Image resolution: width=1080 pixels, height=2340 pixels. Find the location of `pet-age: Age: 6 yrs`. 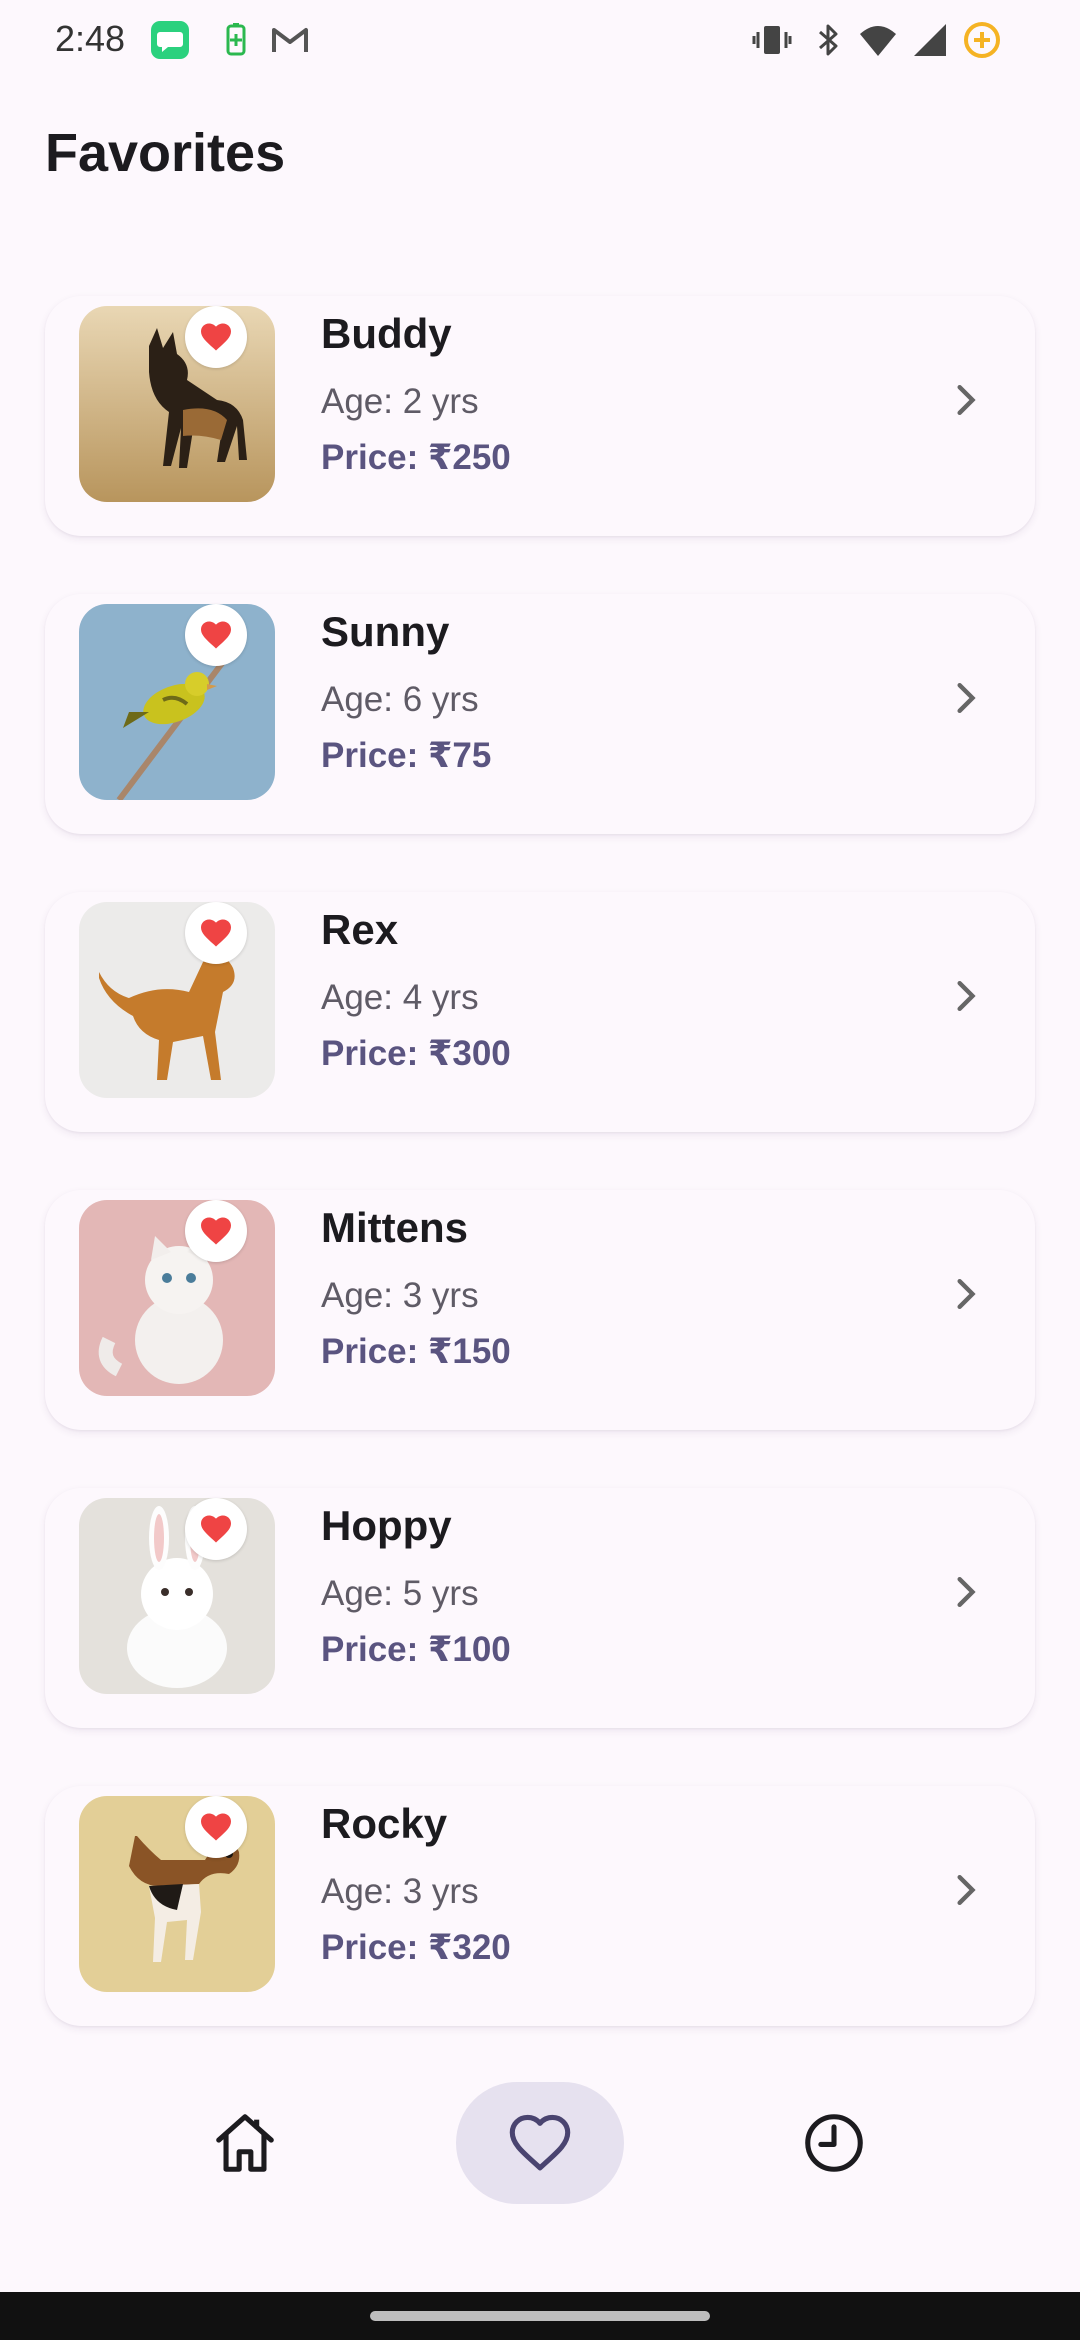

pet-age: Age: 6 yrs is located at coordinates (400, 699).